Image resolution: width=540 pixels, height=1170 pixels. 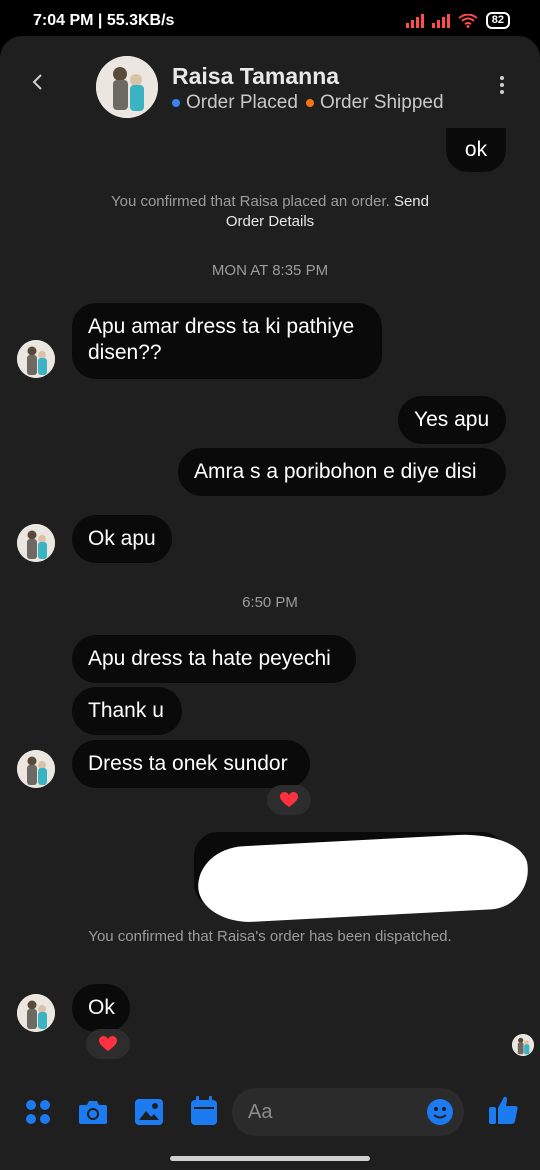 What do you see at coordinates (504, 1110) in the screenshot?
I see `like-icon` at bounding box center [504, 1110].